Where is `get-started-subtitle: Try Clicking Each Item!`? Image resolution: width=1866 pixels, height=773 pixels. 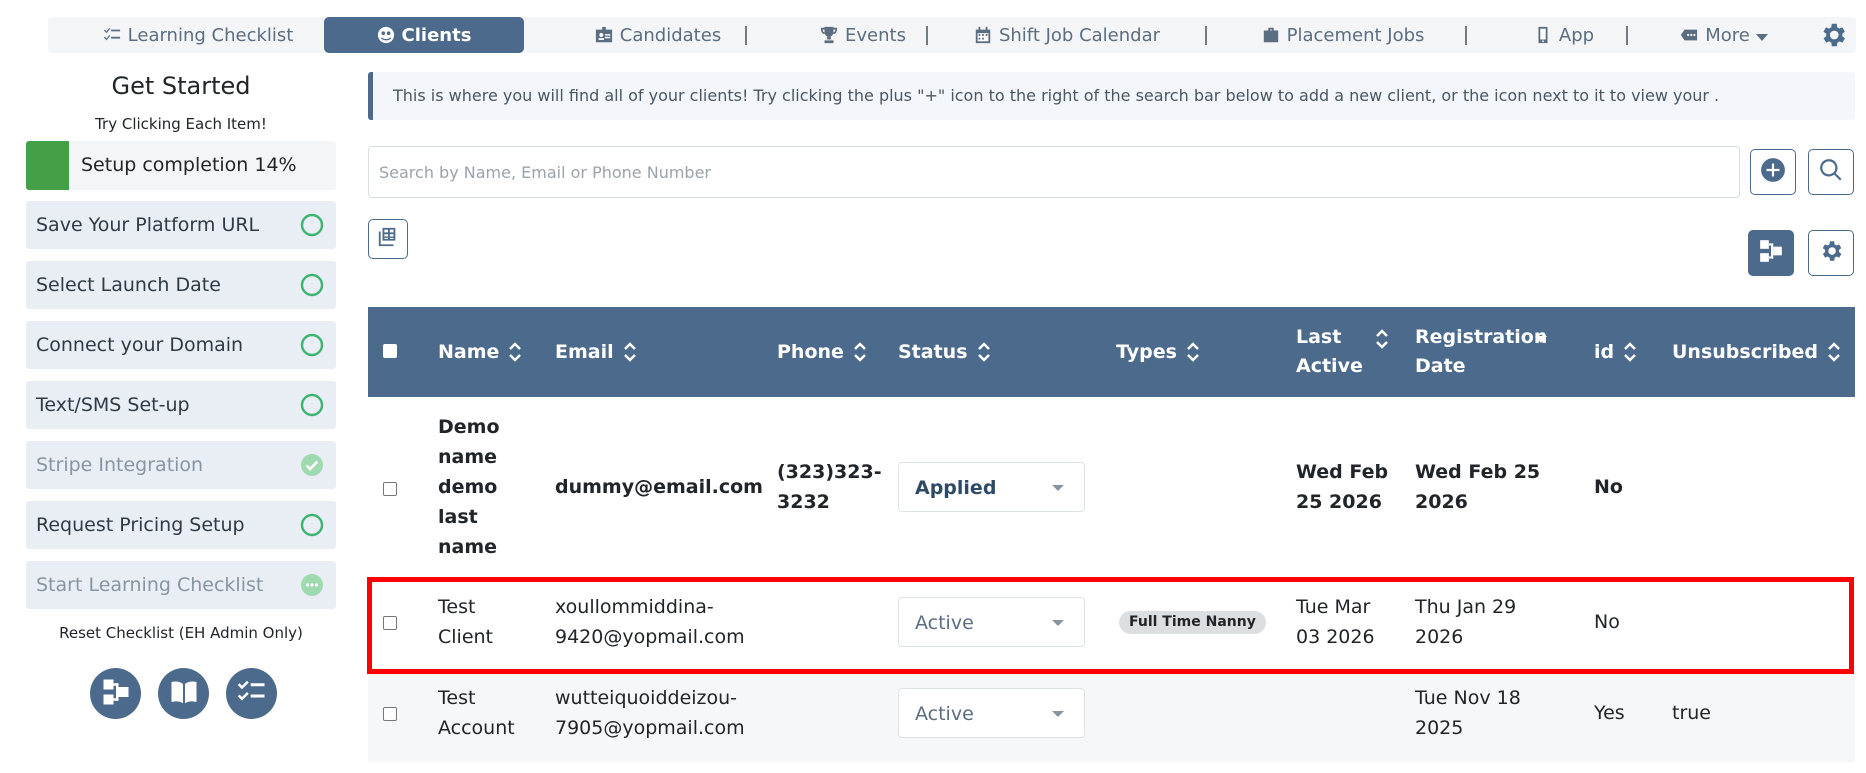
get-started-subtitle: Try Clicking Each Item! is located at coordinates (181, 124).